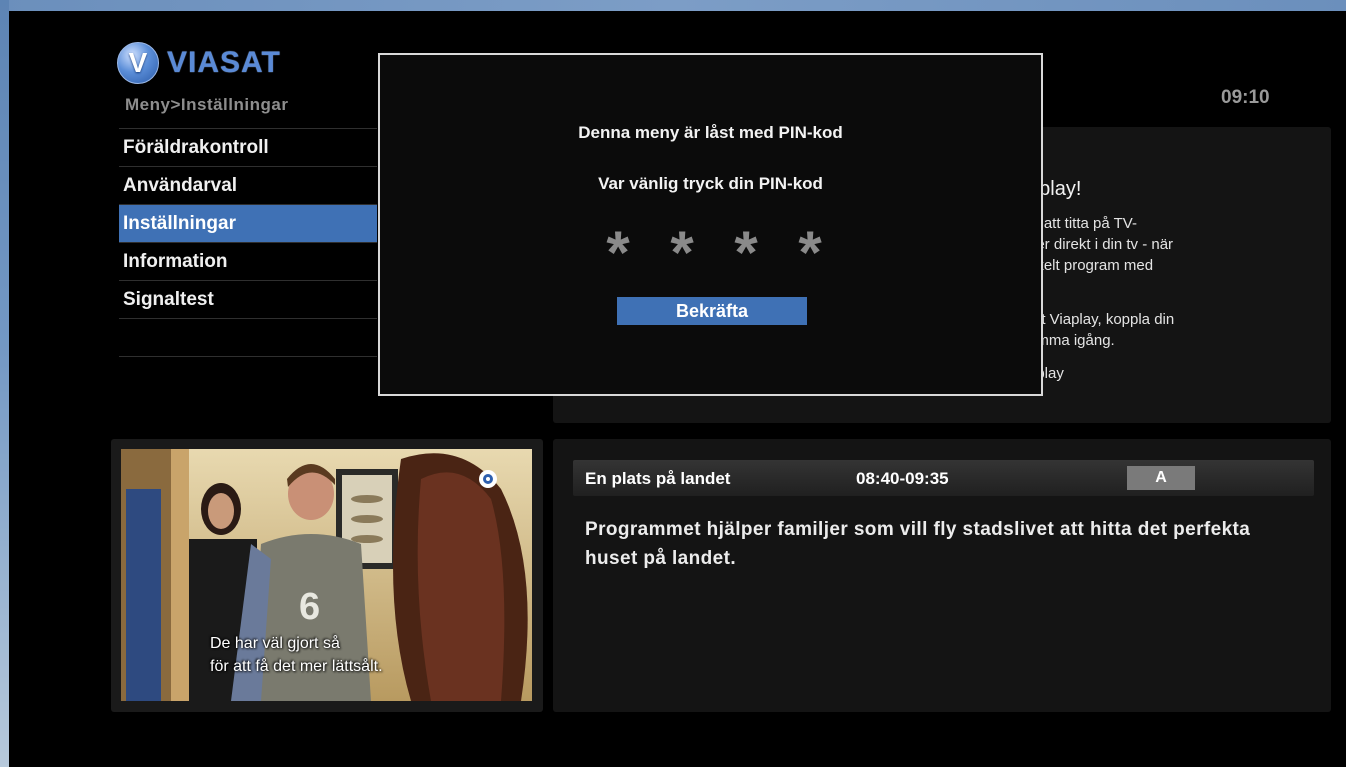 The width and height of the screenshot is (1346, 767). I want to click on menu-item-information: Information, so click(248, 261).